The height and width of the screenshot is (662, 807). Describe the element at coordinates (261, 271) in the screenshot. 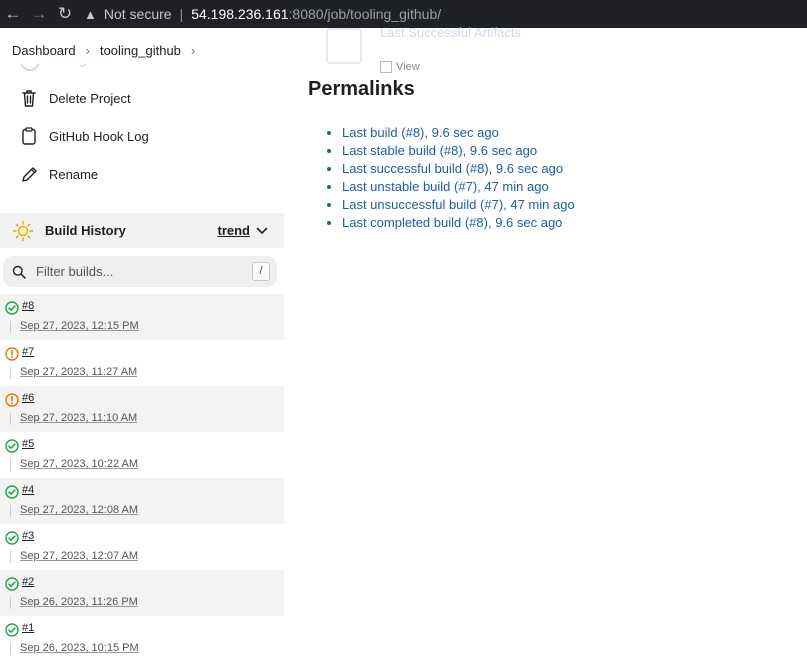

I see `shortcut-key-badge: /` at that location.